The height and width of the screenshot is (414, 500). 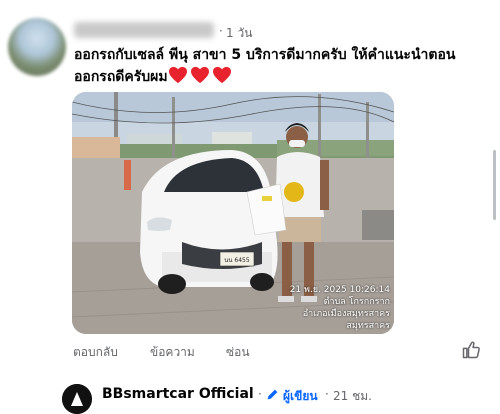 What do you see at coordinates (368, 326) in the screenshot?
I see `photo-location-line3: สมุทรสาคร` at bounding box center [368, 326].